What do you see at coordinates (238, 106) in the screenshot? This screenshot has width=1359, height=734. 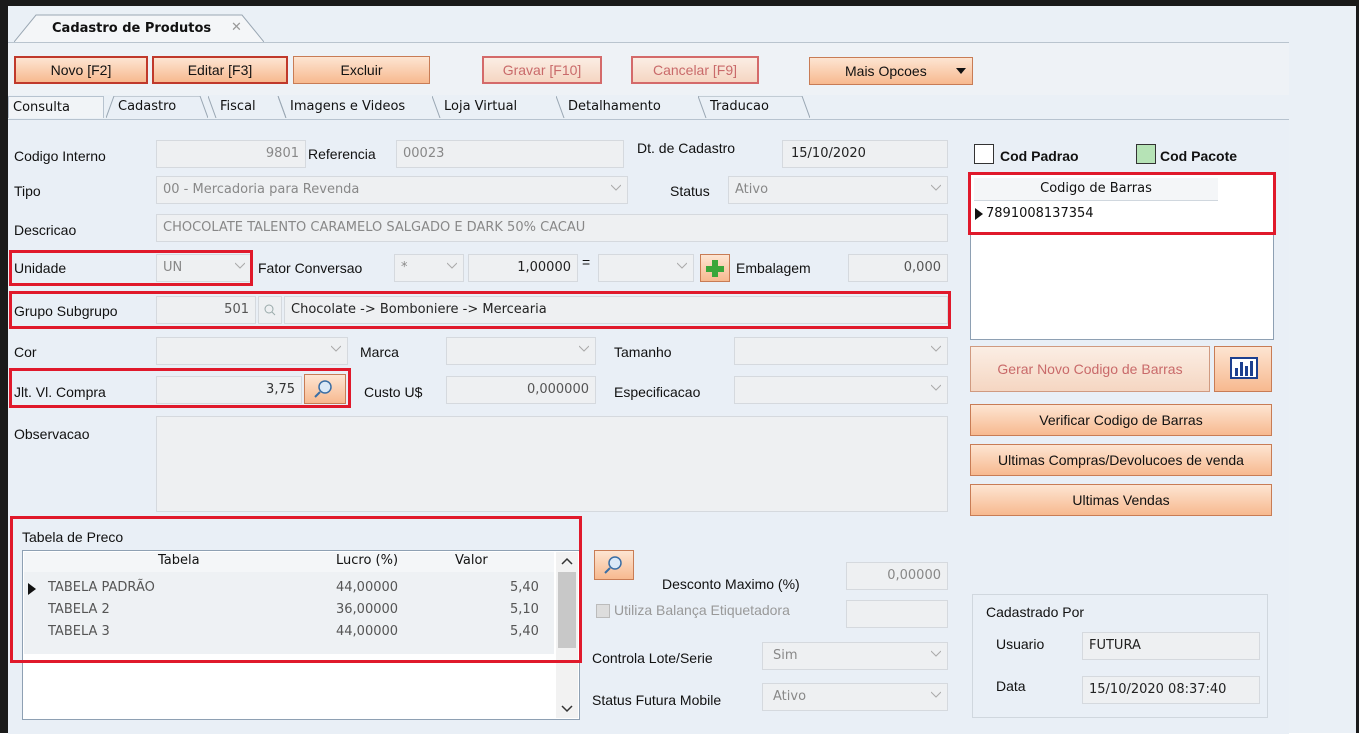 I see `tab-label: Fiscal` at bounding box center [238, 106].